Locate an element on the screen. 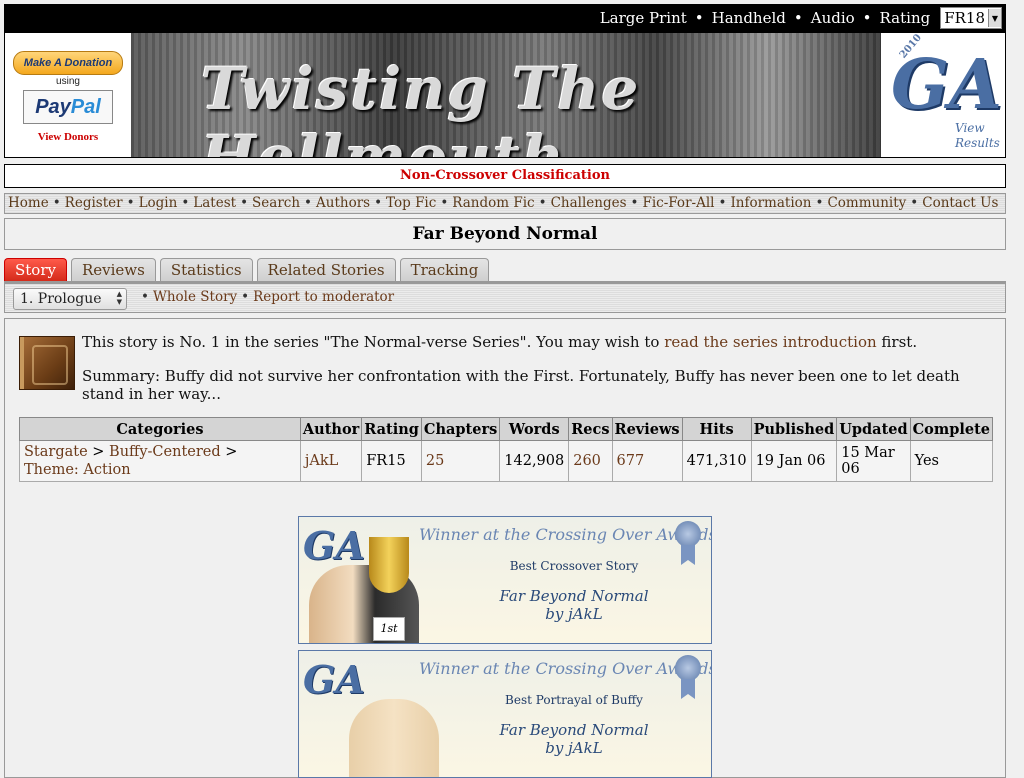 The image size is (1024, 778). audio-link: Audio is located at coordinates (833, 18).